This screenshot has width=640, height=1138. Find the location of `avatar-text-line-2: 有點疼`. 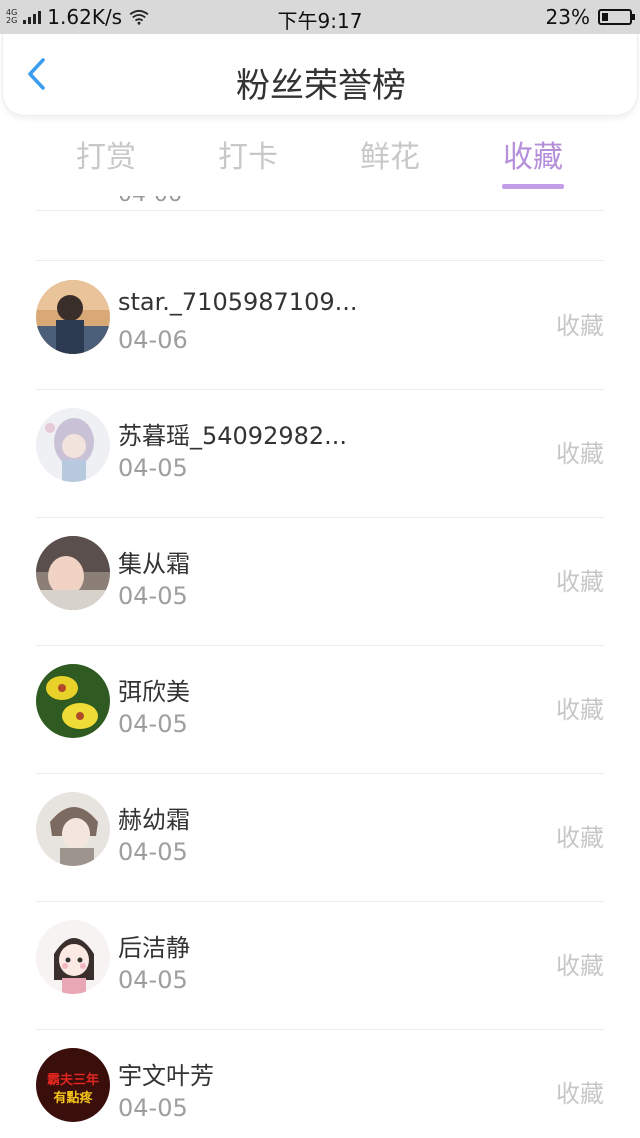

avatar-text-line-2: 有點疼 is located at coordinates (73, 1098).